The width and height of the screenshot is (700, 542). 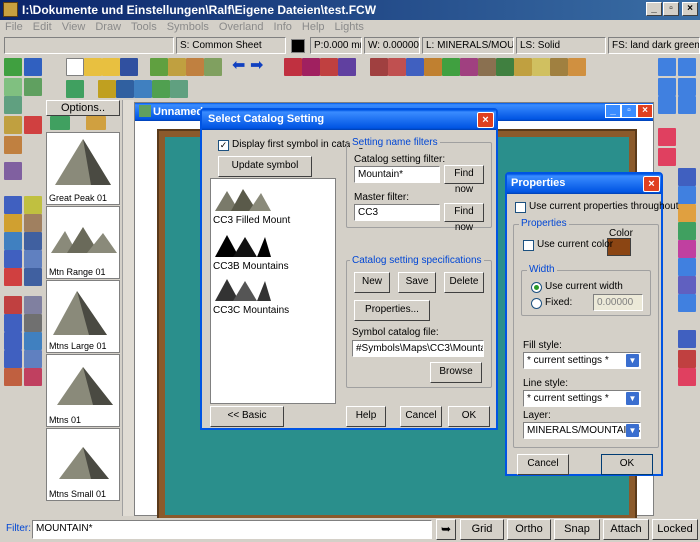 What do you see at coordinates (687, 213) in the screenshot?
I see `rt-5-icon` at bounding box center [687, 213].